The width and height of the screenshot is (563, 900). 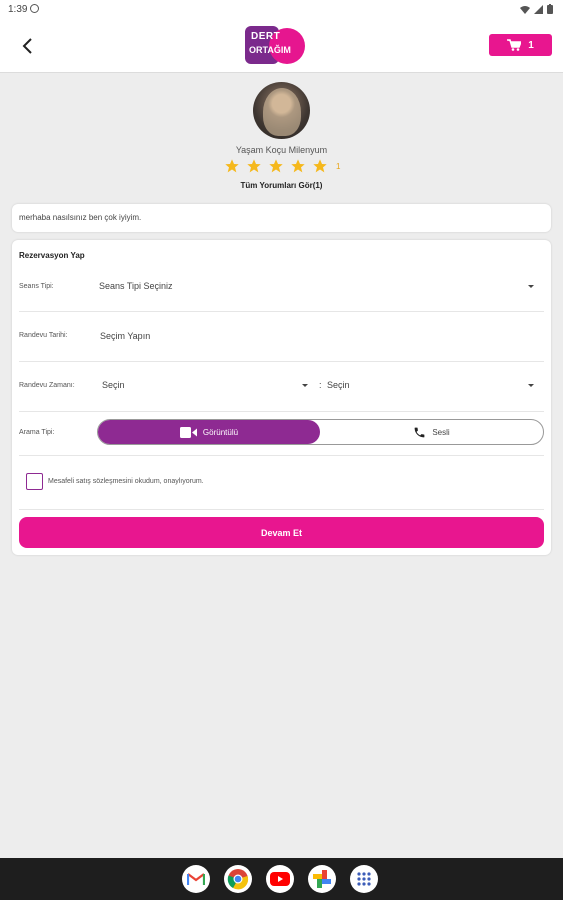 What do you see at coordinates (270, 50) in the screenshot?
I see `logo-text-bottom: ORTAĞIM` at bounding box center [270, 50].